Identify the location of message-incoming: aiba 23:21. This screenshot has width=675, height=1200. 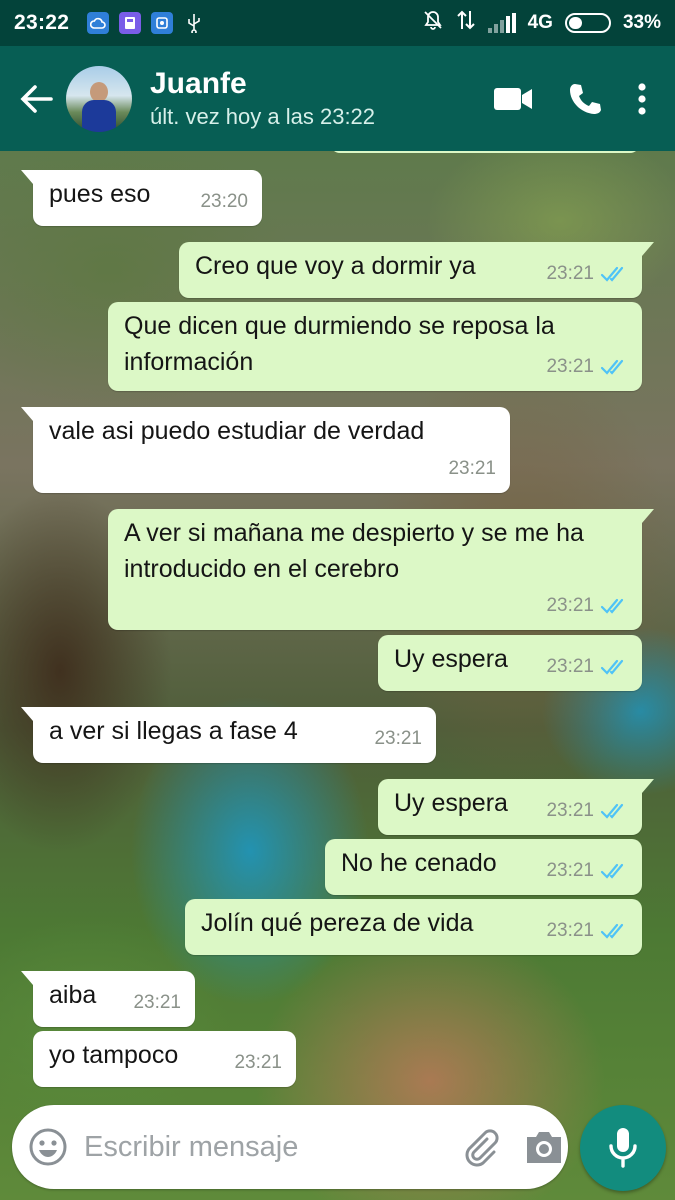
(108, 999).